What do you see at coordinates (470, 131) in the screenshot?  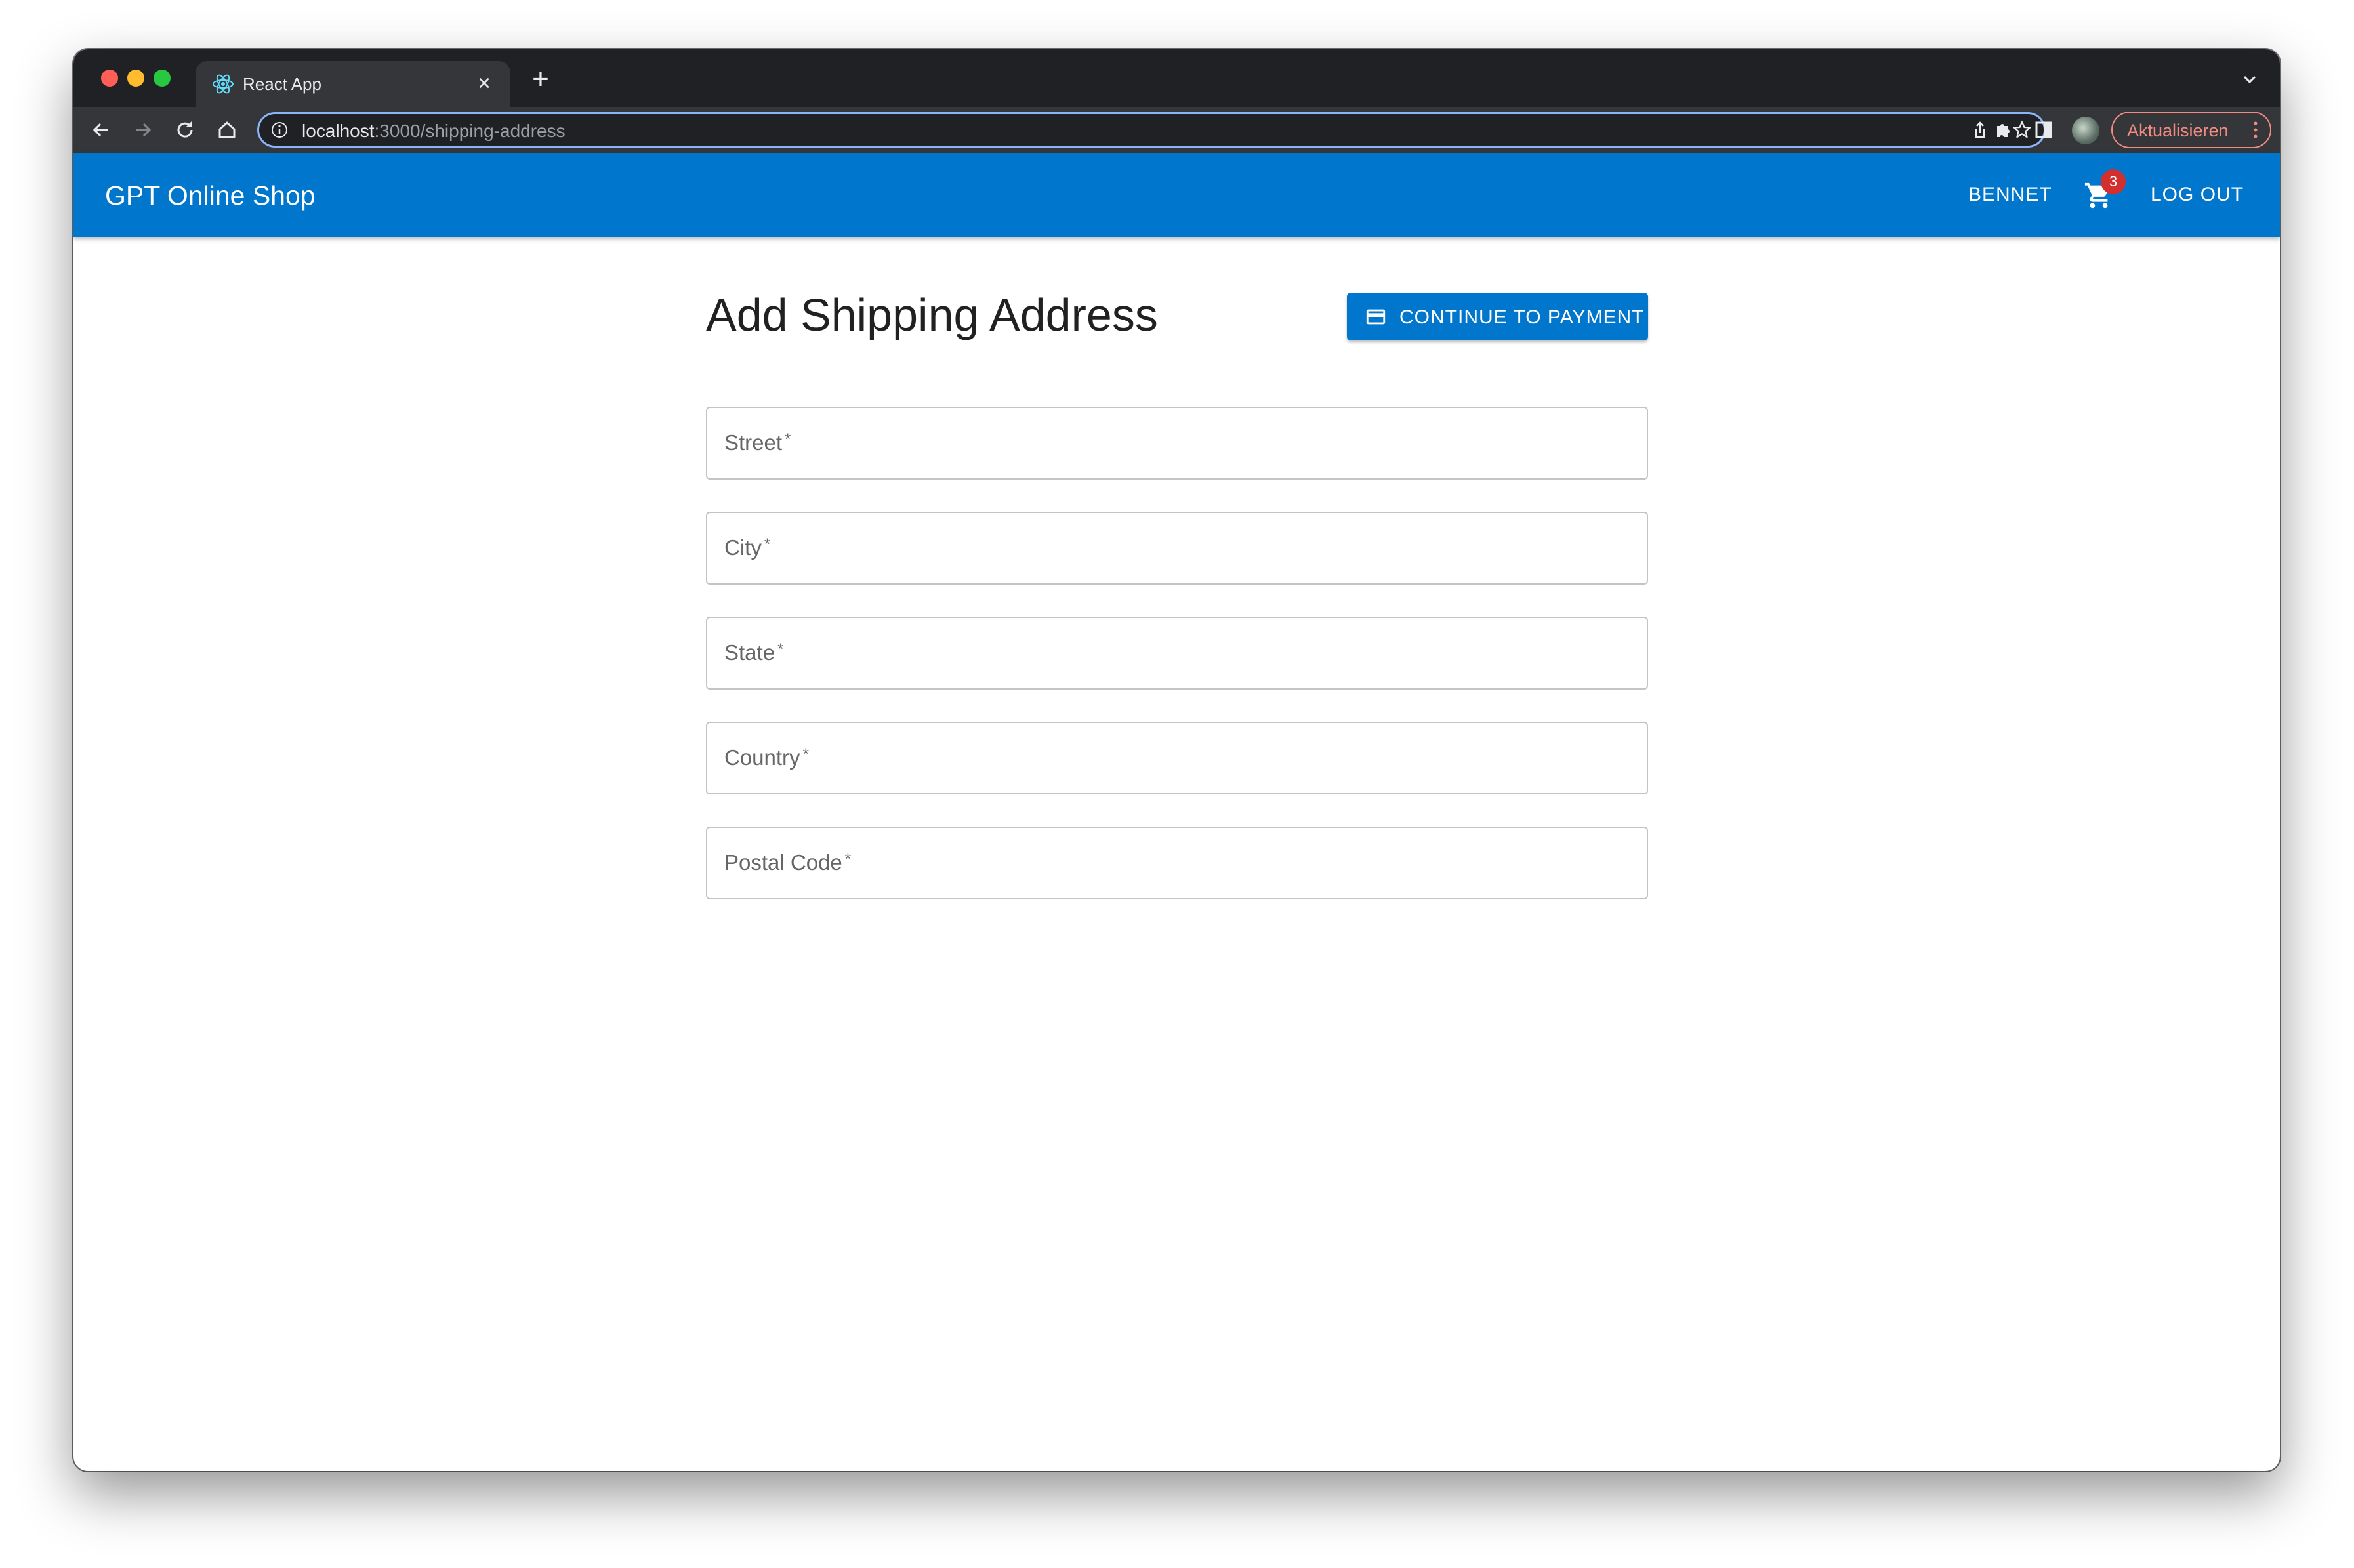 I see `url-path: :3000/shipping-address` at bounding box center [470, 131].